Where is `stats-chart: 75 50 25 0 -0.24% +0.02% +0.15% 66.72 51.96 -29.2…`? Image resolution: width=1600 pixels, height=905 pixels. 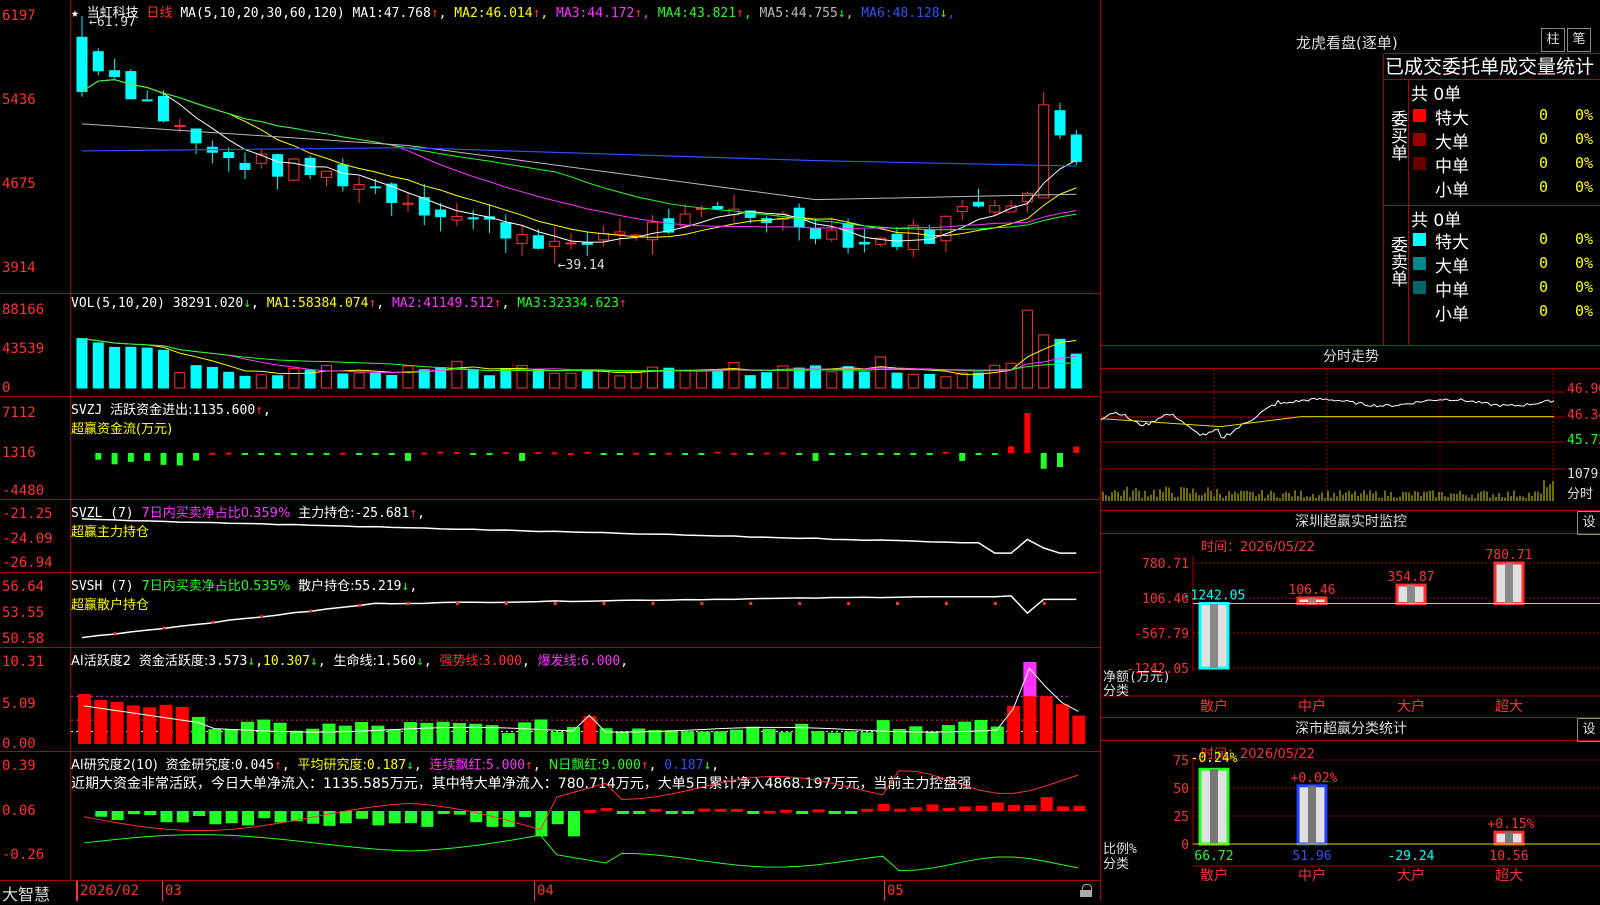 stats-chart: 75 50 25 0 -0.24% +0.02% +0.15% 66.72 51.96 -29.2… is located at coordinates (1350, 809).